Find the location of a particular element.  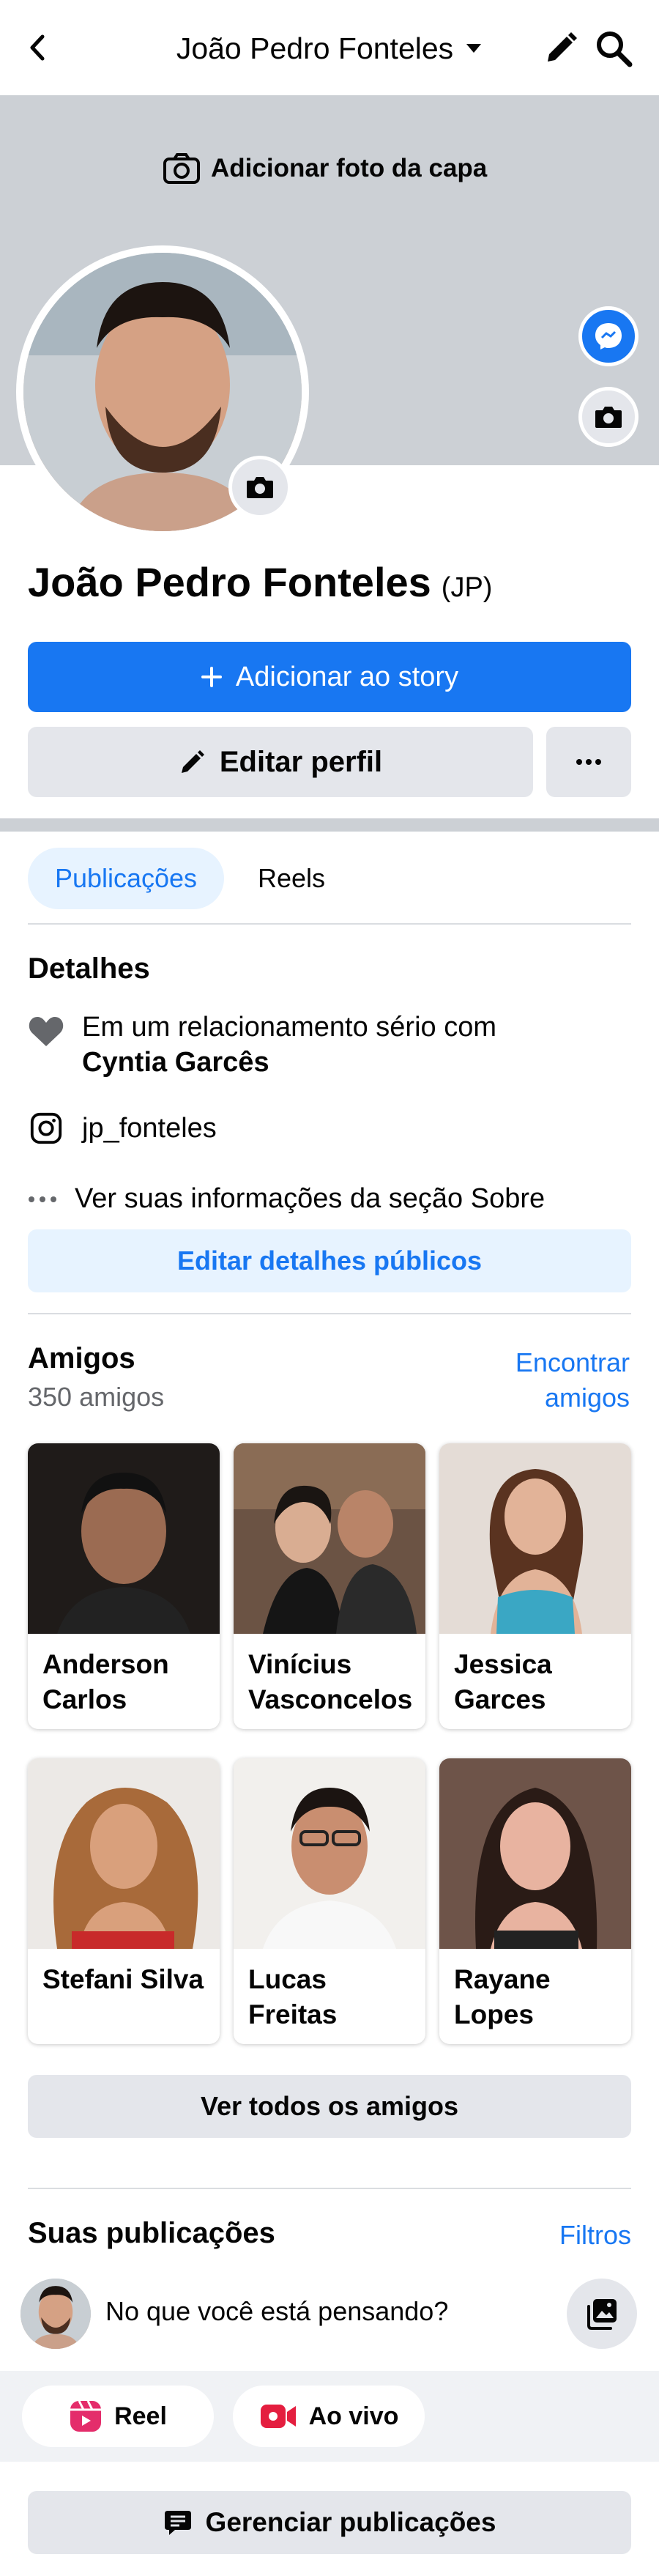

add-to-story-button: Adicionar ao story is located at coordinates (329, 677).